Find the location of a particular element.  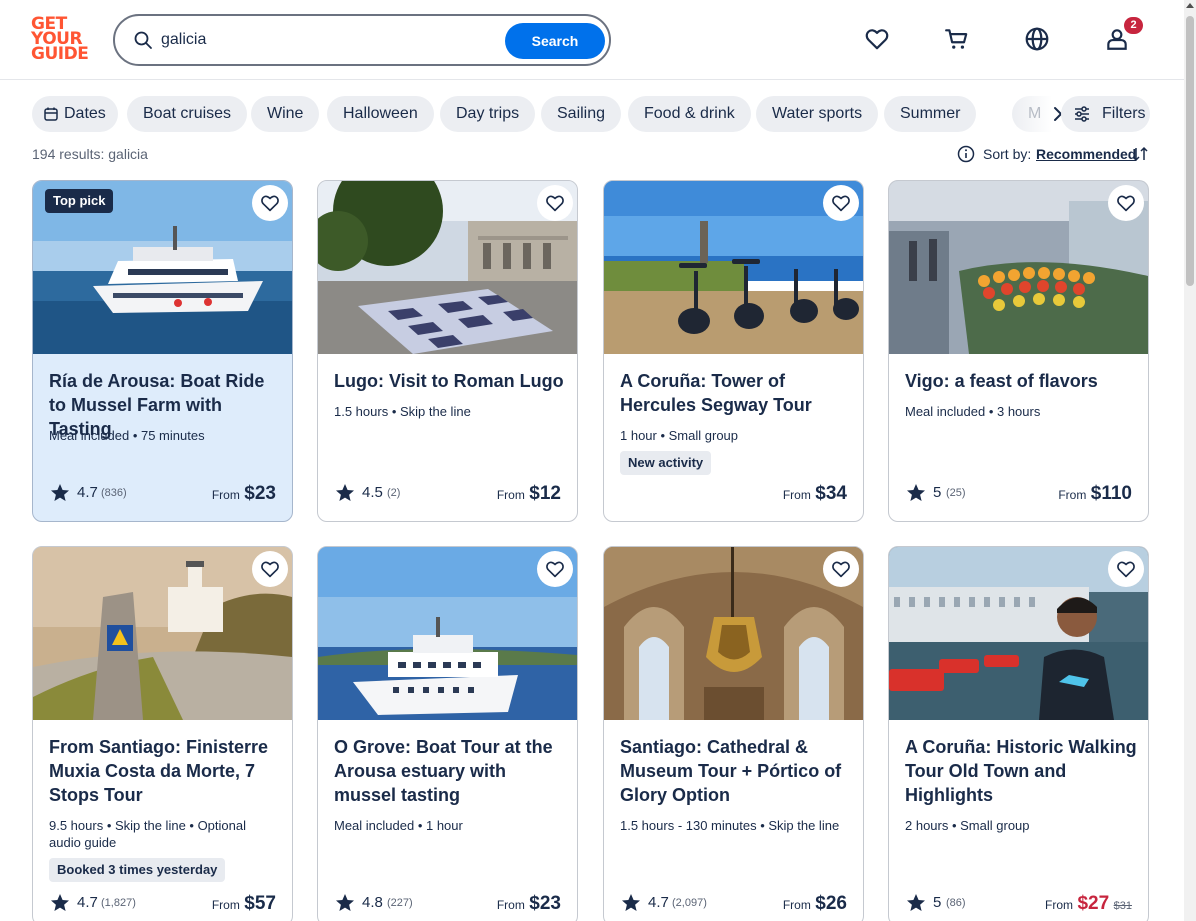

review-count: (2,097) is located at coordinates (689, 903).